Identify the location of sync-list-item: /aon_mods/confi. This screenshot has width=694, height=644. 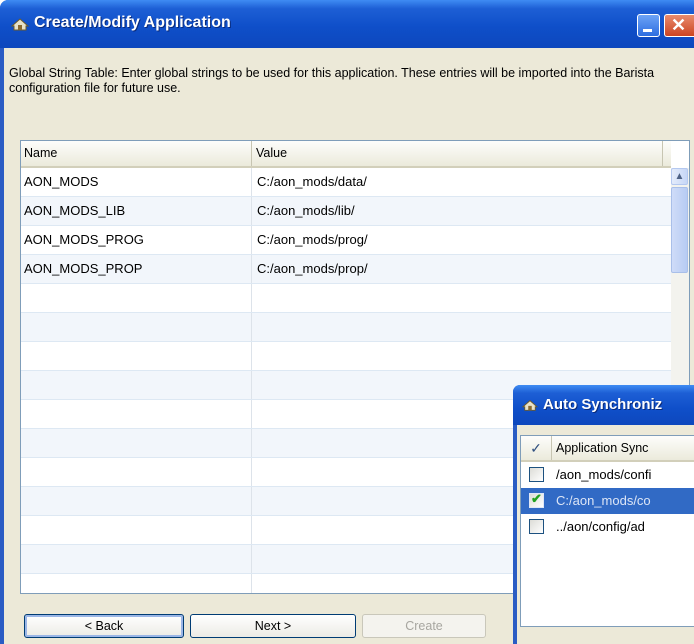
(607, 475).